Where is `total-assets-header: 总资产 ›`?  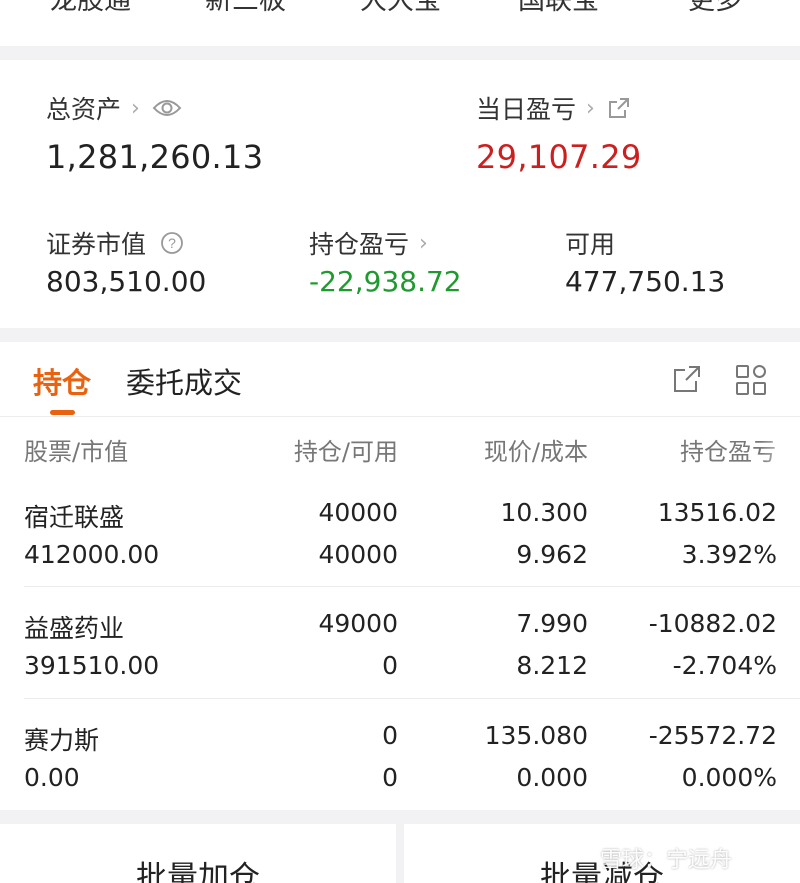 total-assets-header: 总资产 › is located at coordinates (114, 108).